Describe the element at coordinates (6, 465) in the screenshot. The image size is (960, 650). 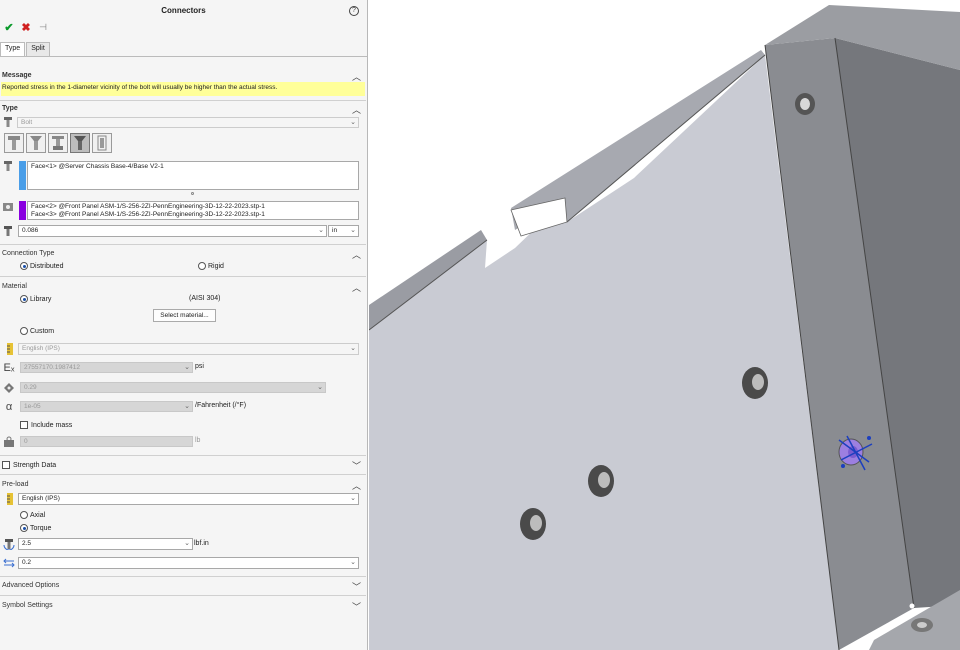
I see `checkbox-box` at that location.